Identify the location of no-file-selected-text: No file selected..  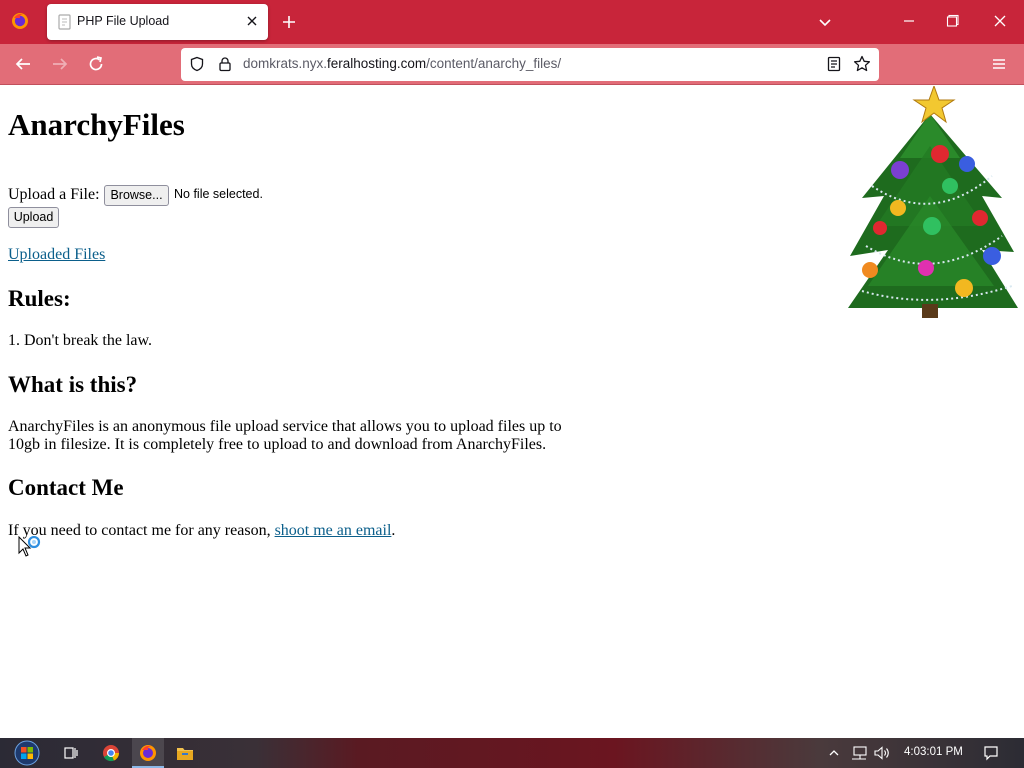
(218, 194).